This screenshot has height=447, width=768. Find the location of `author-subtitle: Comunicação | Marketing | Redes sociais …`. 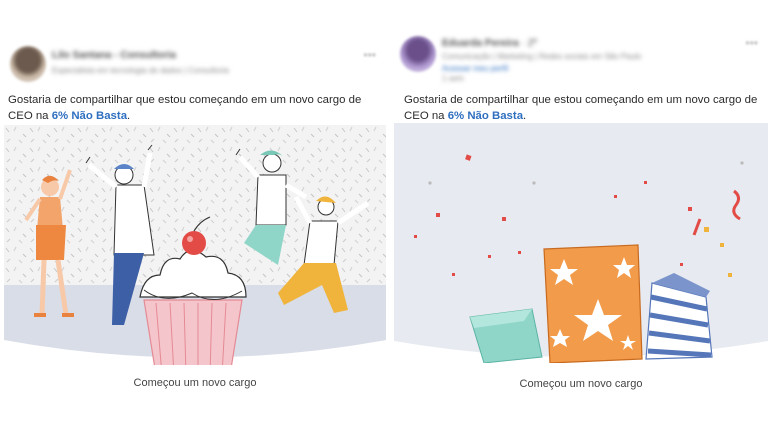

author-subtitle: Comunicação | Marketing | Redes sociais … is located at coordinates (542, 56).